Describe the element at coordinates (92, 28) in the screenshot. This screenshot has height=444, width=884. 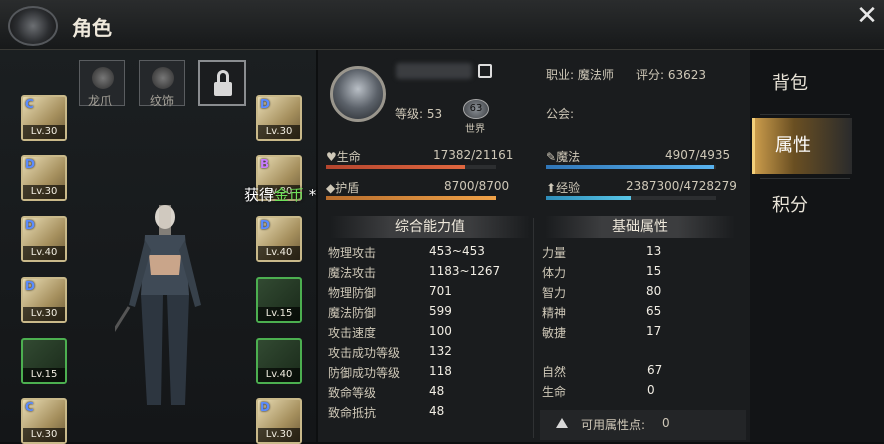
I see `page-title: 角色` at that location.